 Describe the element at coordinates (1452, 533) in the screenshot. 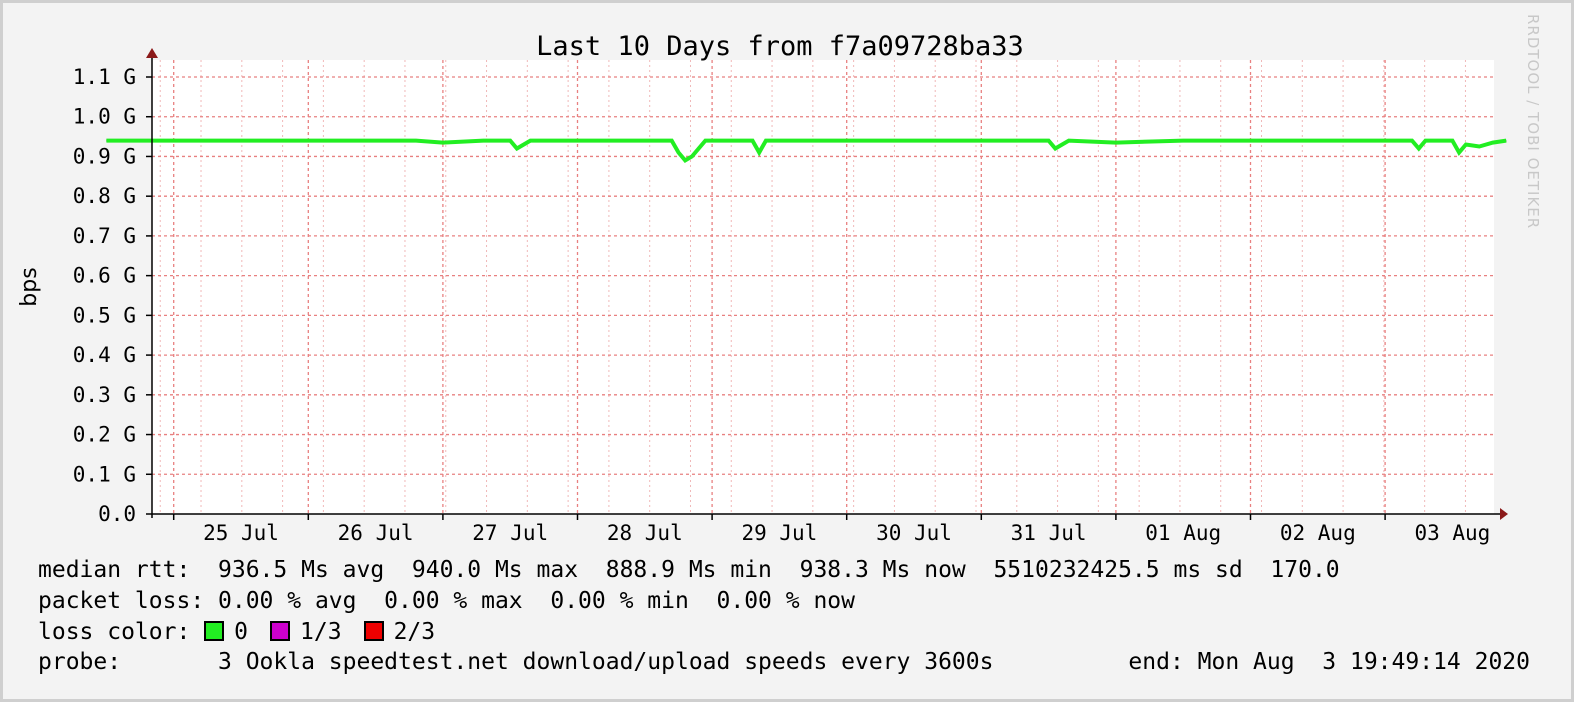

I see `x-tick-label: 03 Aug` at that location.